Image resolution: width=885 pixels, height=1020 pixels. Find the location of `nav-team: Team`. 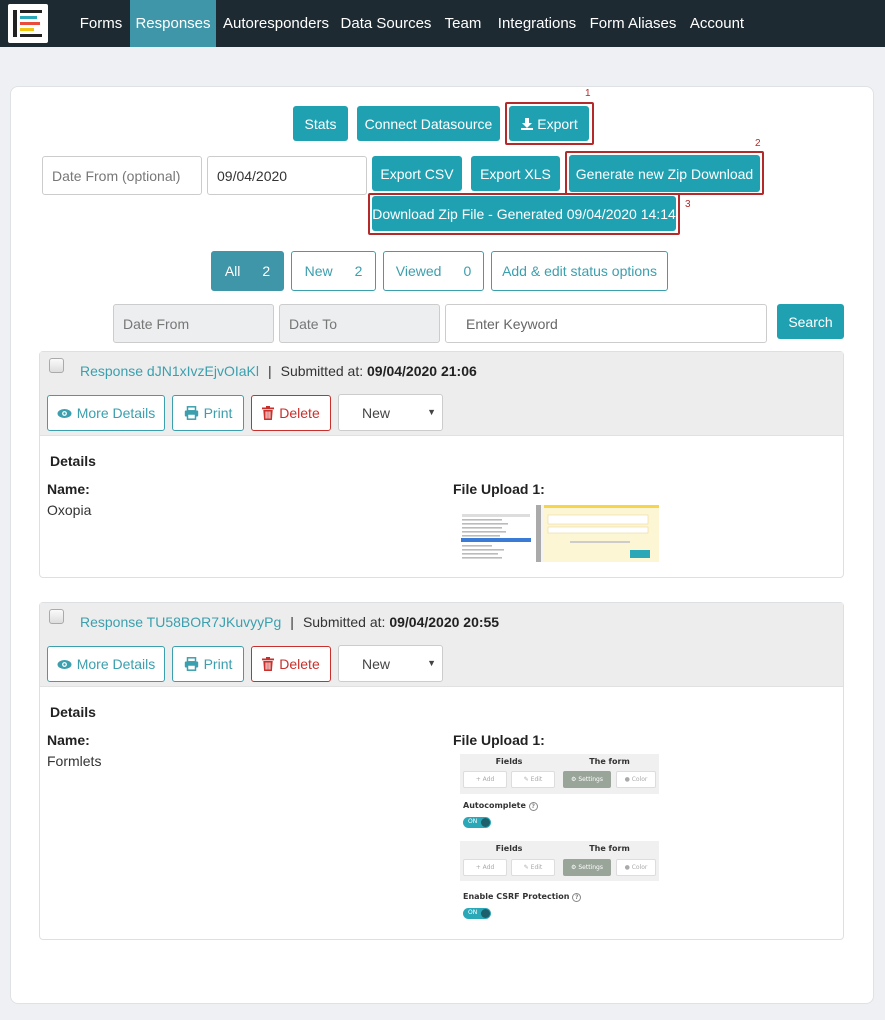

nav-team: Team is located at coordinates (463, 23).